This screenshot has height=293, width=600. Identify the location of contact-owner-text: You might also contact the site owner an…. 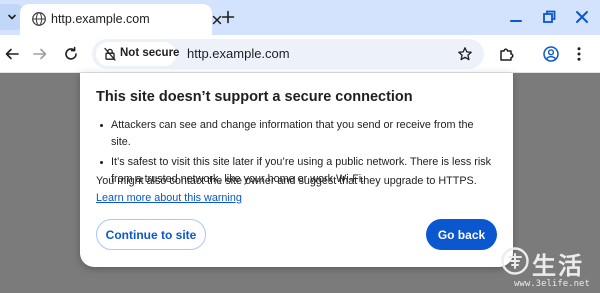
(298, 190).